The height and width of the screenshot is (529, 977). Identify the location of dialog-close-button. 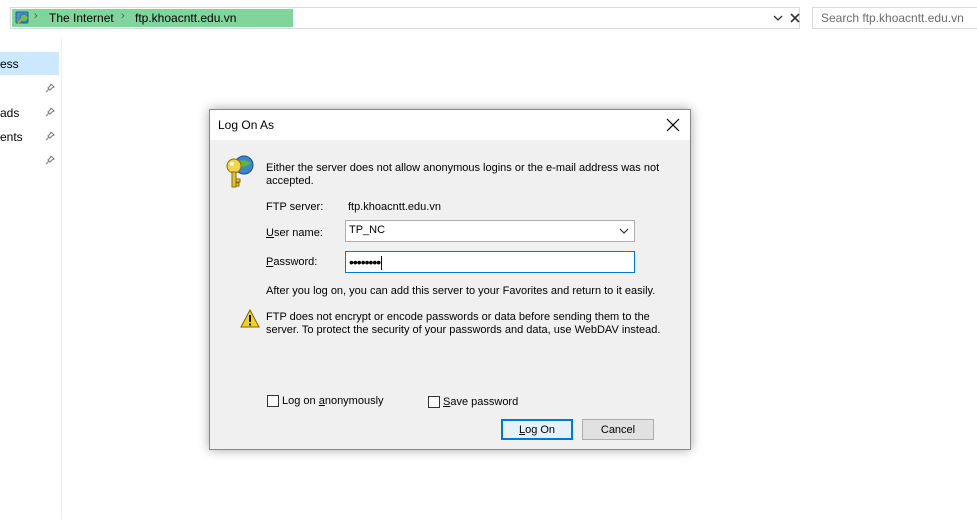
(673, 125).